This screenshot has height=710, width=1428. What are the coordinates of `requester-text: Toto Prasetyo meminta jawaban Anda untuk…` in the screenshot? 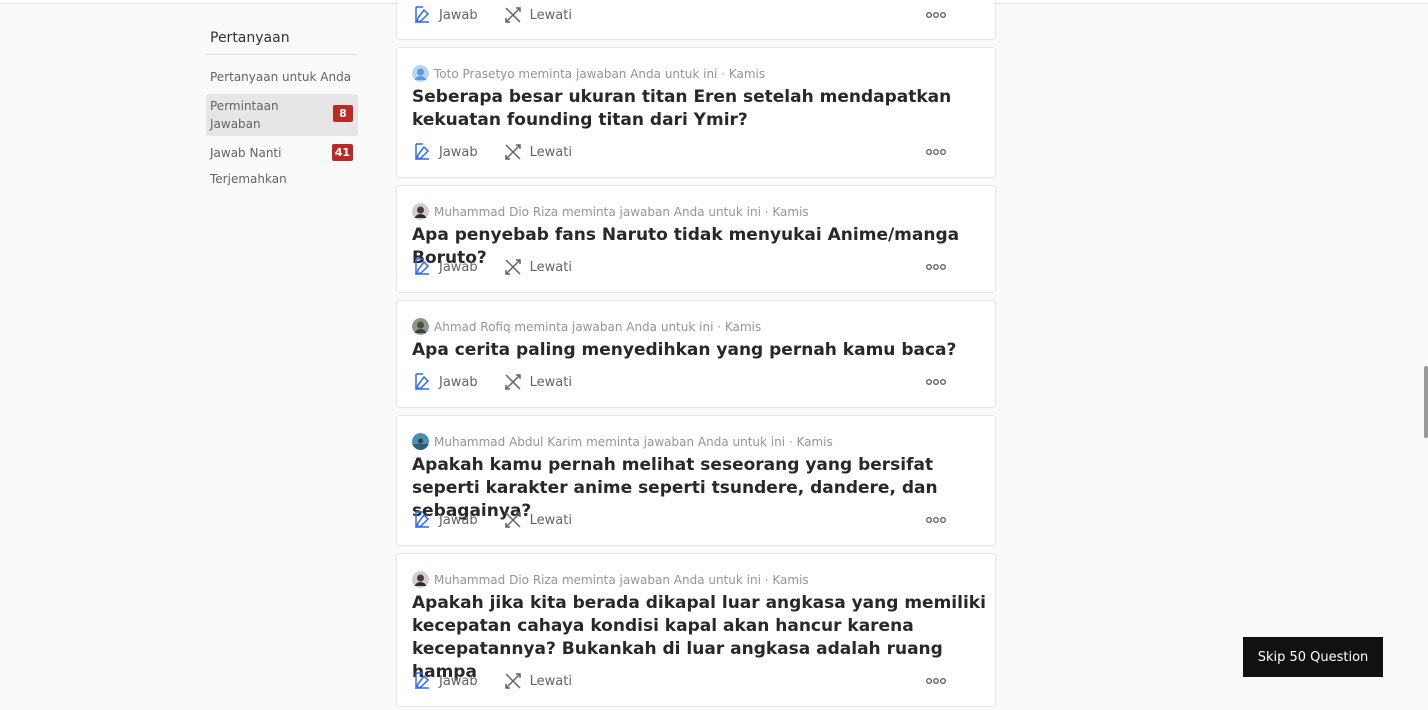 It's located at (600, 73).